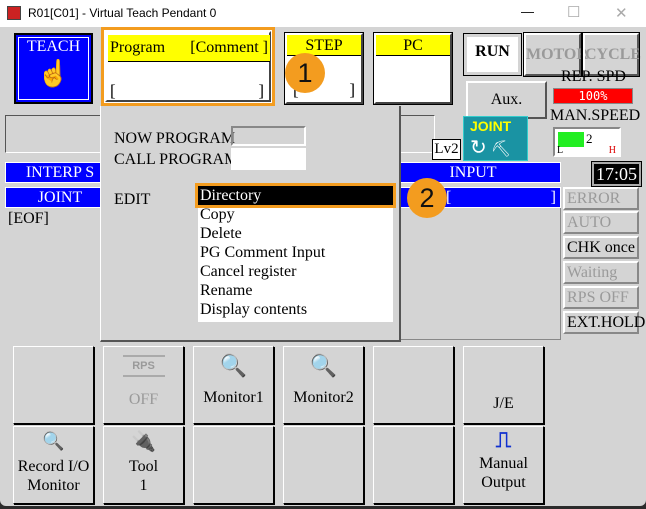 This screenshot has width=646, height=509. What do you see at coordinates (122, 13) in the screenshot?
I see `window-title: R01[C01] - Virtual Teach Pendant 0` at bounding box center [122, 13].